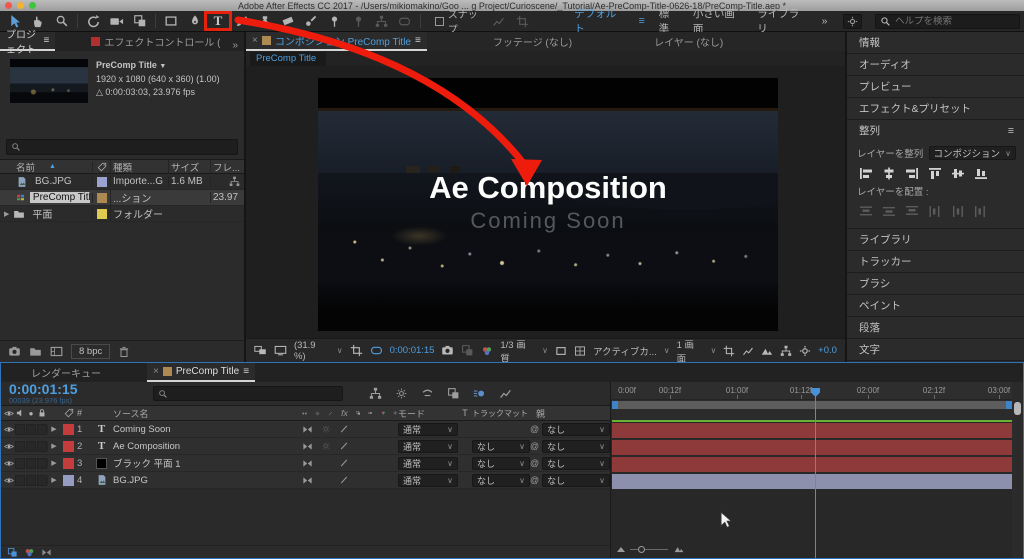 The height and width of the screenshot is (559, 1024). Describe the element at coordinates (84, 413) in the screenshot. I see `number-column: #` at that location.